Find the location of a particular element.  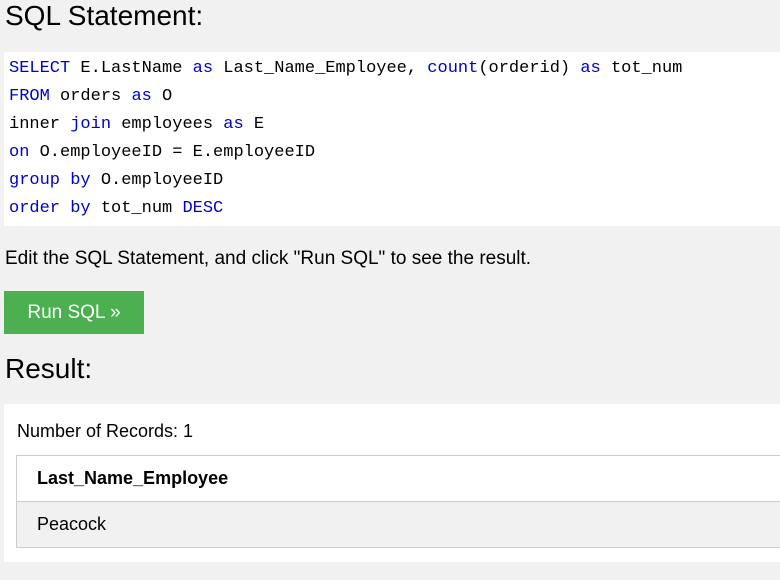

sql-text: inner is located at coordinates (40, 124).